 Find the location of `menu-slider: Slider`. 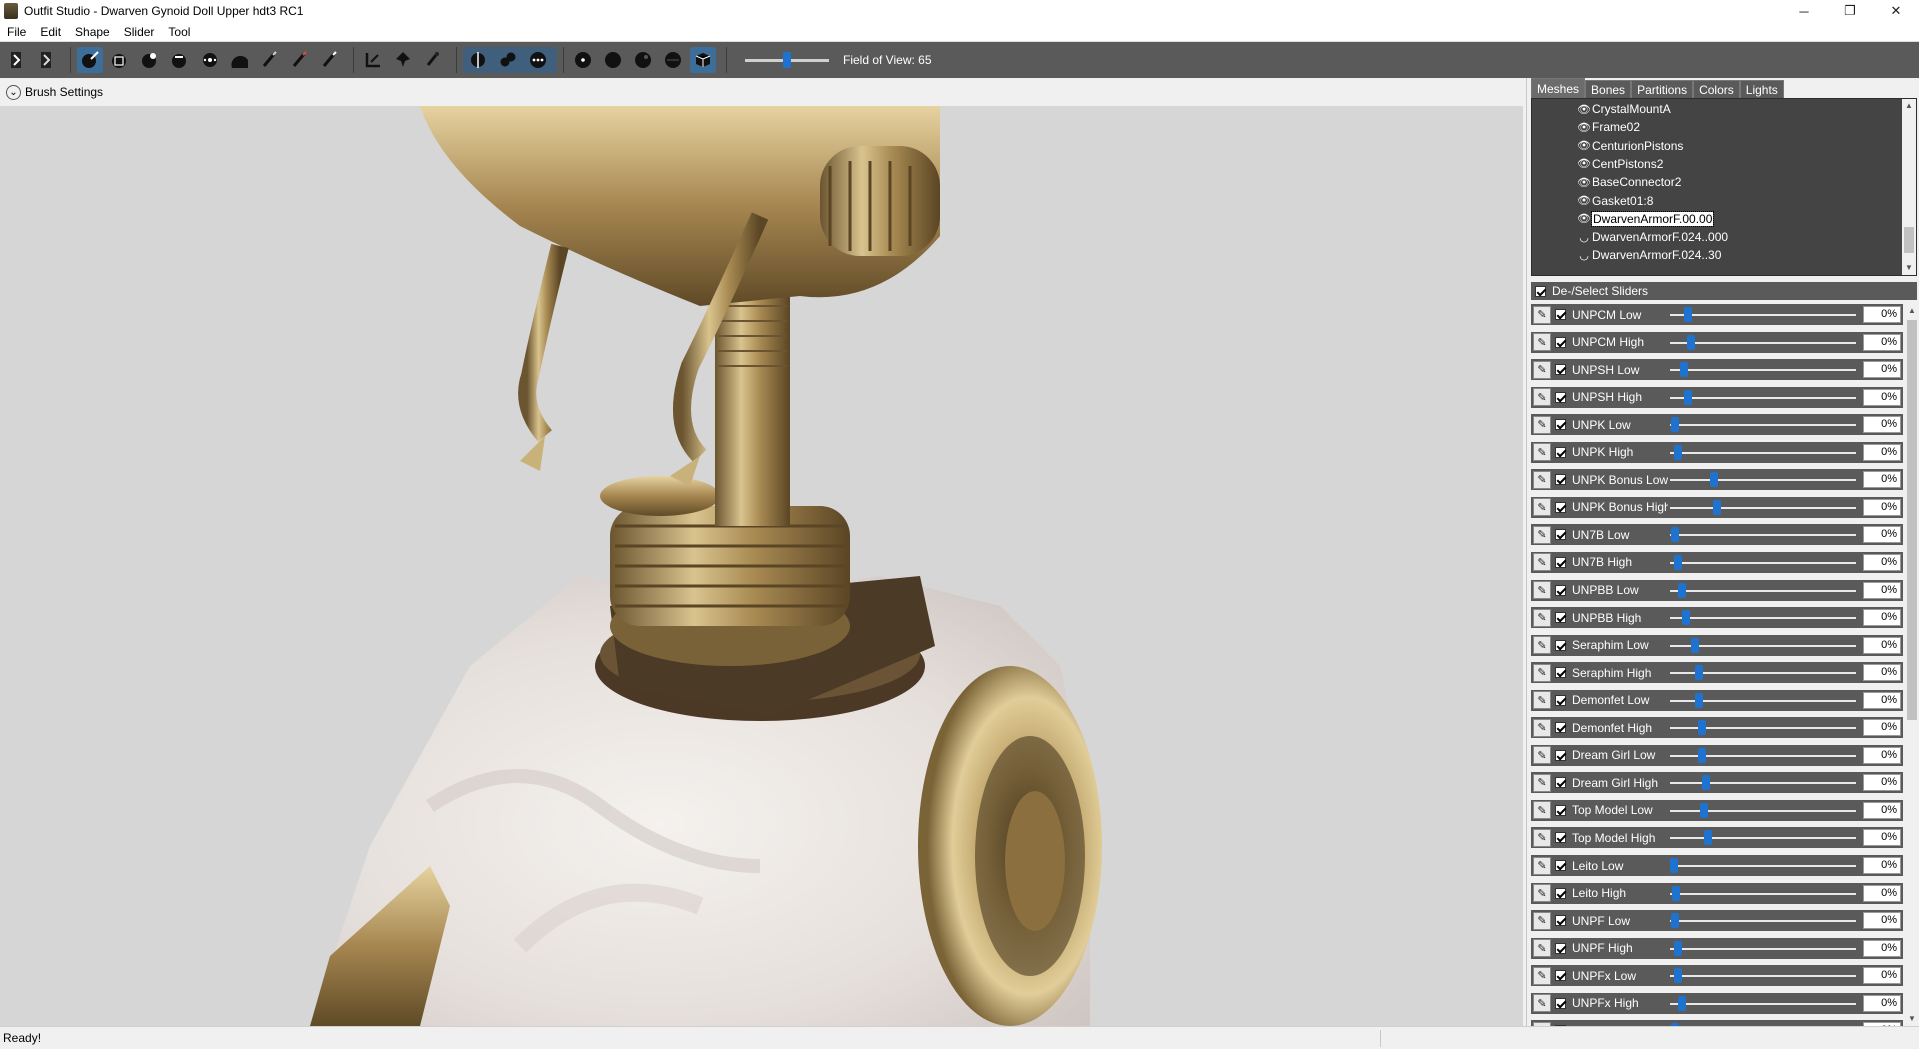

menu-slider: Slider is located at coordinates (139, 32).